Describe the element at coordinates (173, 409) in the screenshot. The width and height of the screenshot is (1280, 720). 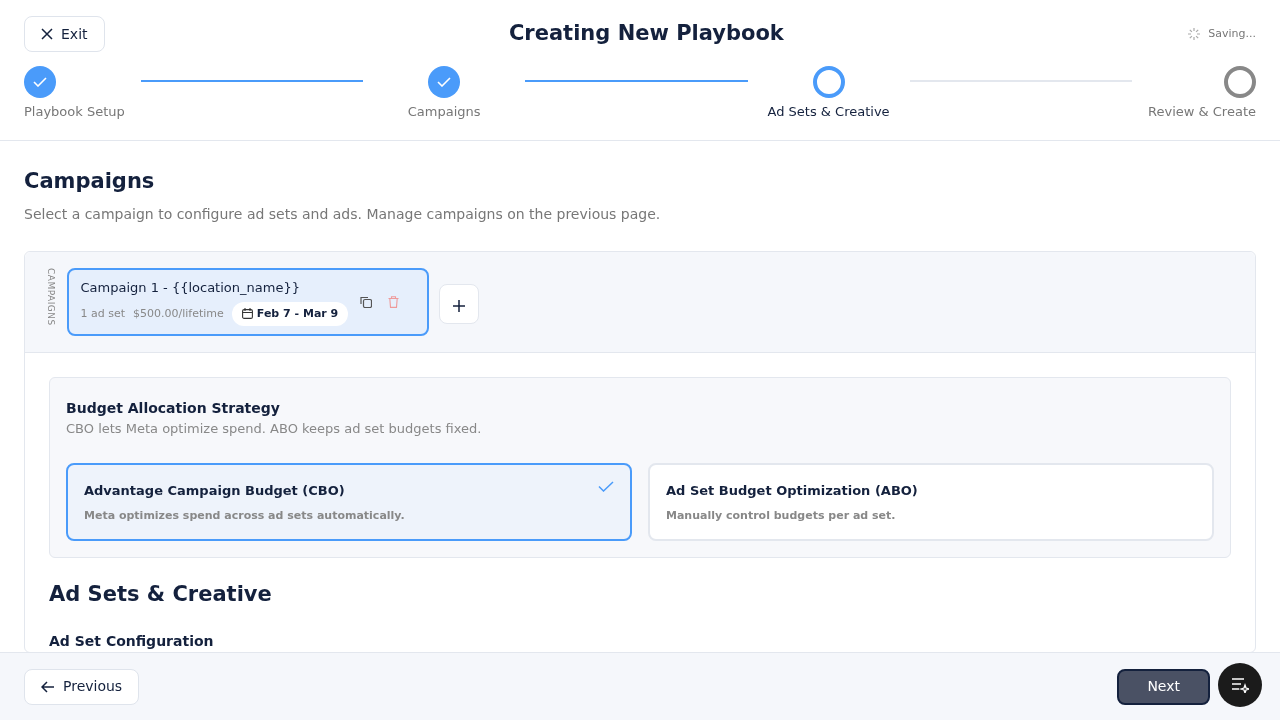
I see `strategy-title: Budget Allocation Strategy` at that location.